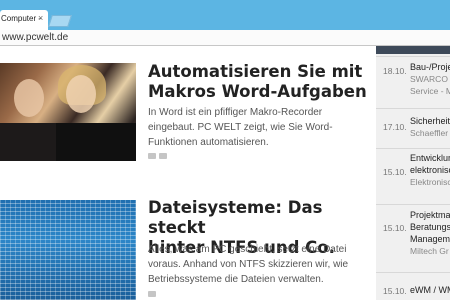 The image size is (450, 300). I want to click on teaser-line: Betriebssysteme die Dateien verwalten., so click(236, 279).